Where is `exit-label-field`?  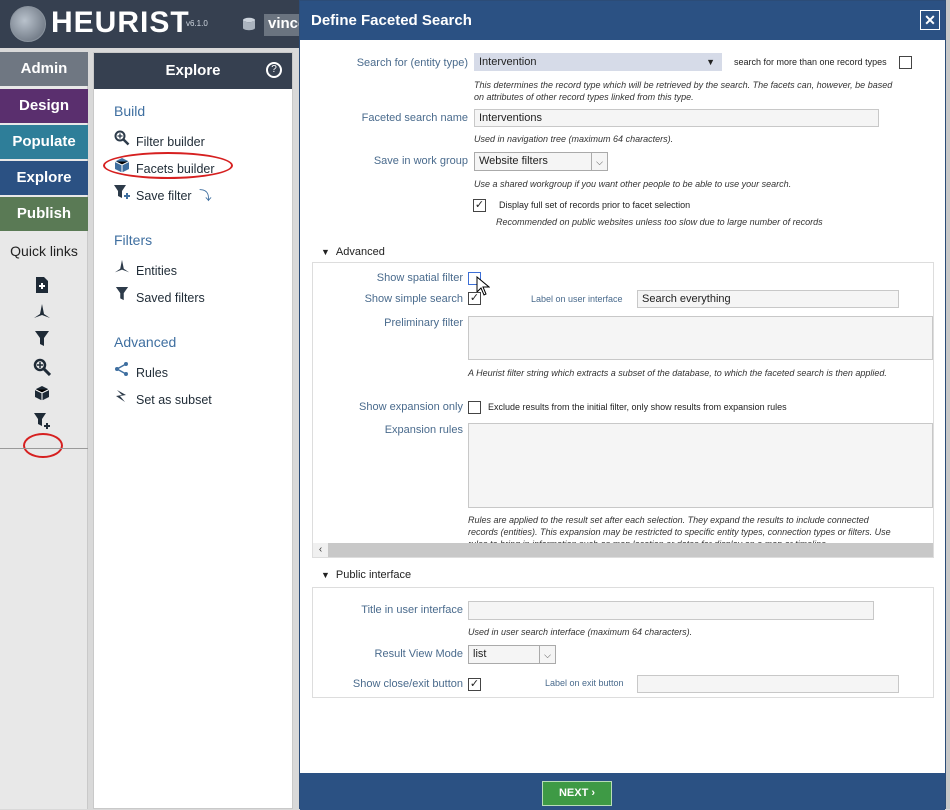
exit-label-field is located at coordinates (768, 684).